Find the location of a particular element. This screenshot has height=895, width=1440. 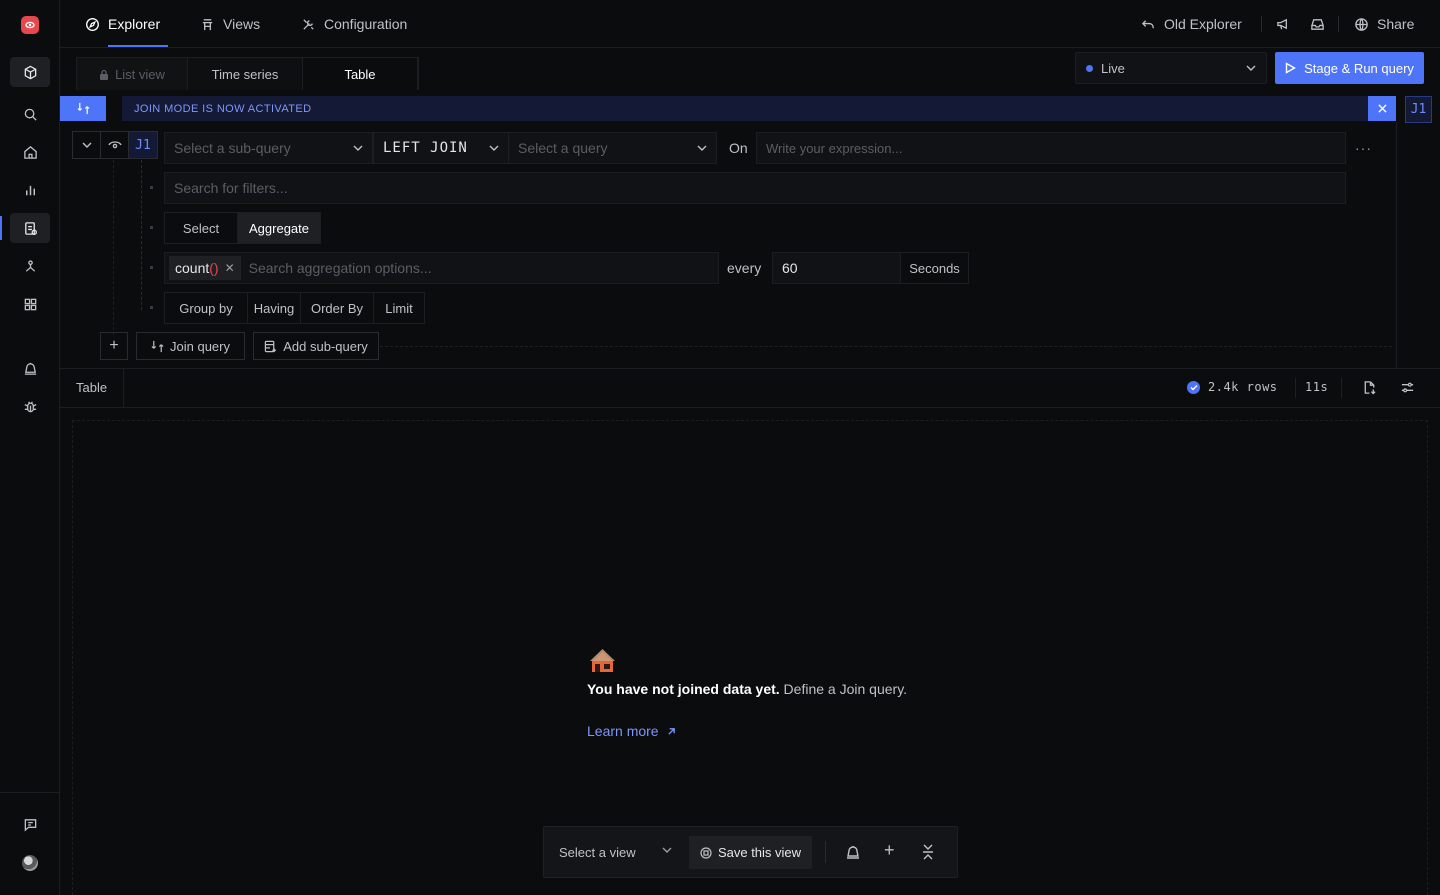

close-join-mode-button is located at coordinates (1382, 108).